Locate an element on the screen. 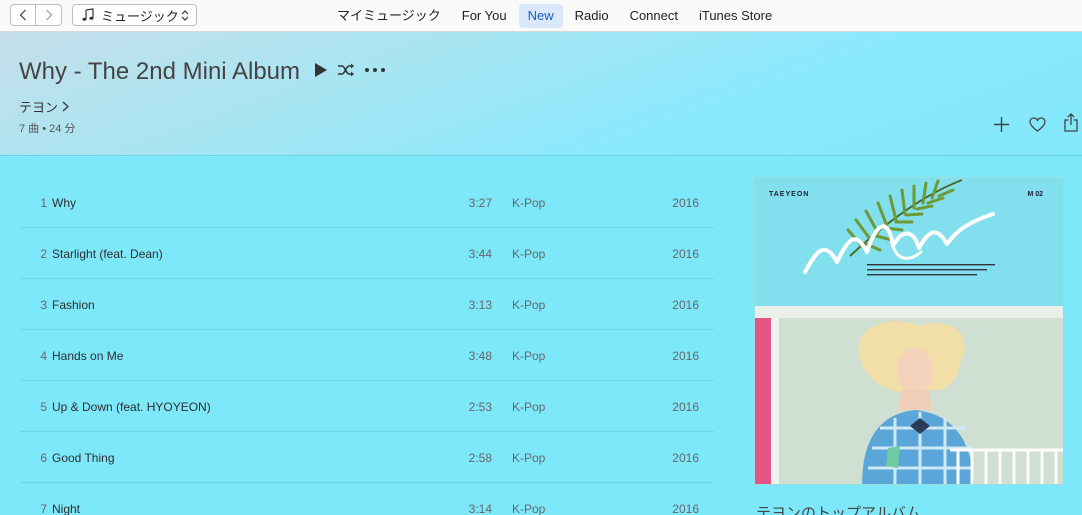  media-source-select: ミュージック is located at coordinates (134, 15).